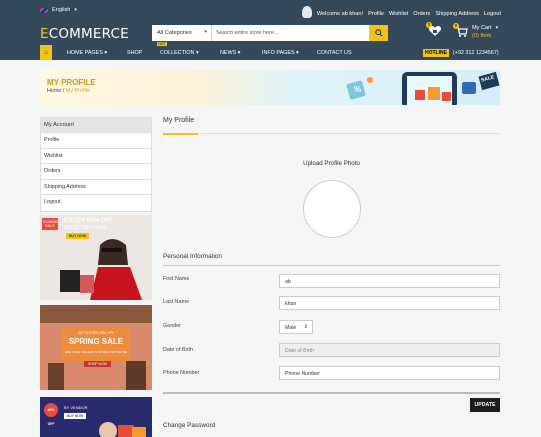 This screenshot has height=437, width=541. I want to click on form-divider, so click(331, 393).